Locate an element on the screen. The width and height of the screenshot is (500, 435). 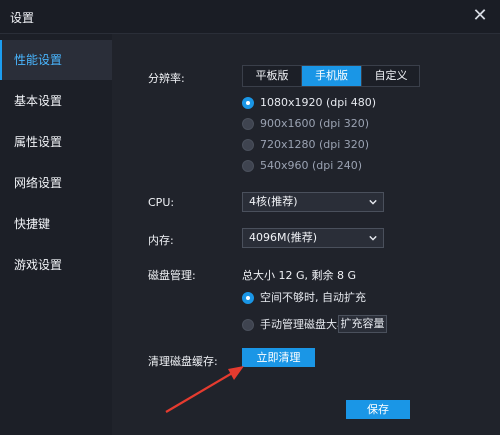
disk-option-label: 手动管理磁盘大小 is located at coordinates (304, 324).